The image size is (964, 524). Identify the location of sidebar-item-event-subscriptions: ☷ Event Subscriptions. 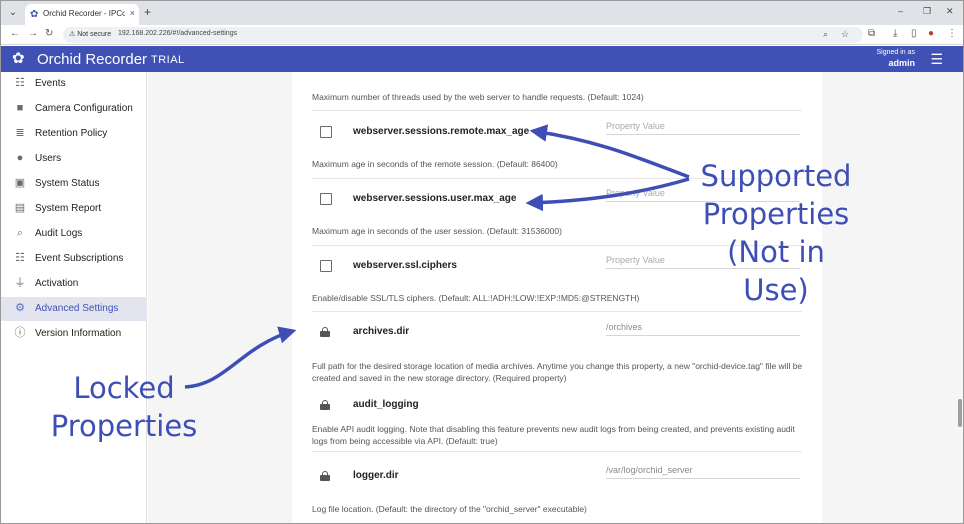
(74, 259).